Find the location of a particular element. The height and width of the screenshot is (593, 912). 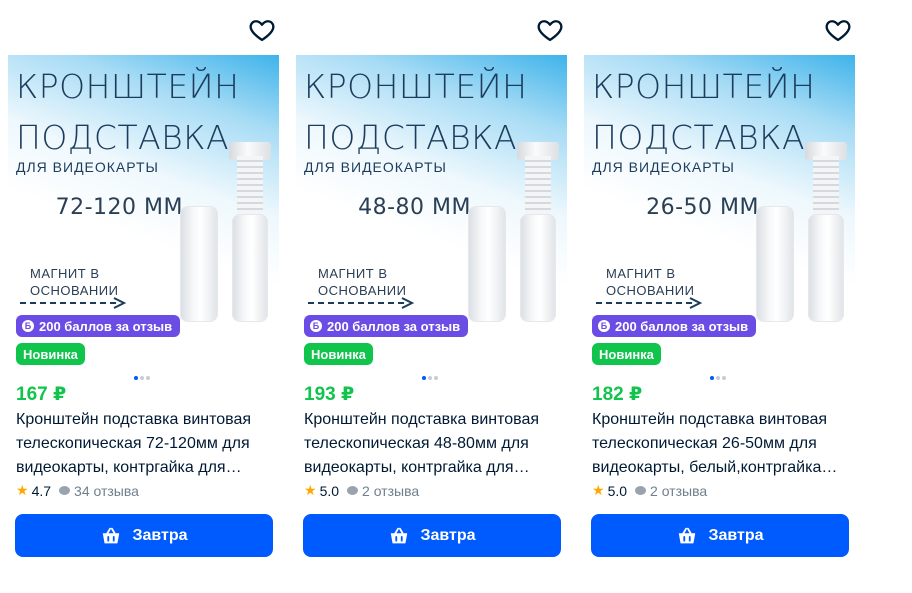

image-size-label: 48-80 ММ is located at coordinates (414, 207).